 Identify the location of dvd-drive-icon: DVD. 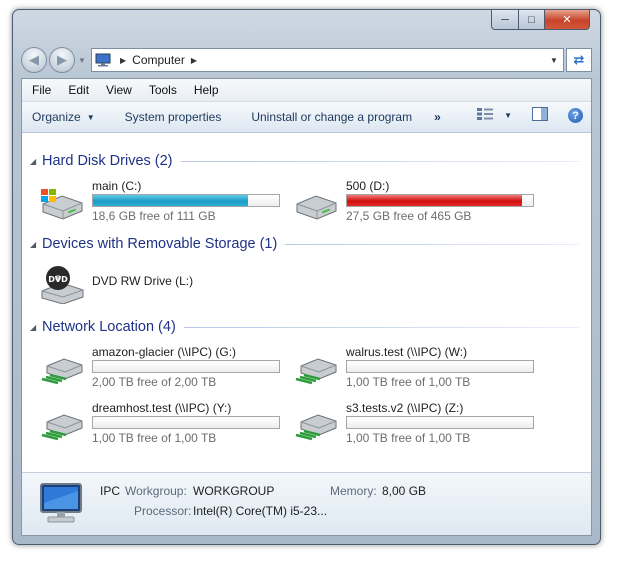
(62, 285).